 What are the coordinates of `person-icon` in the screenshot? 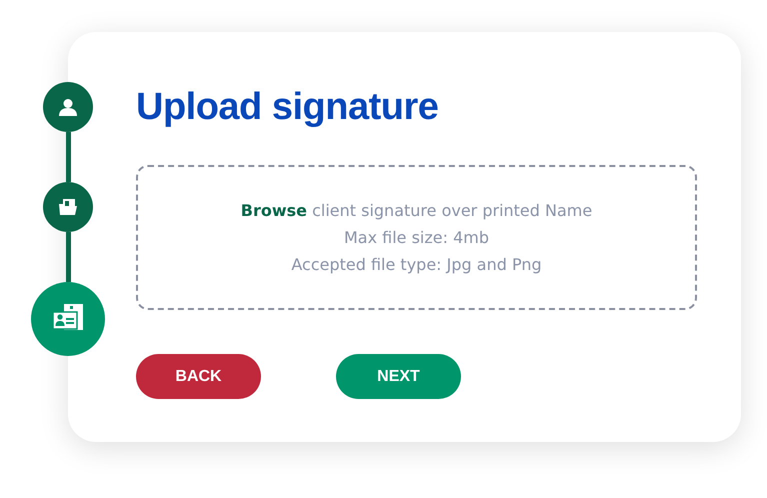 It's located at (68, 107).